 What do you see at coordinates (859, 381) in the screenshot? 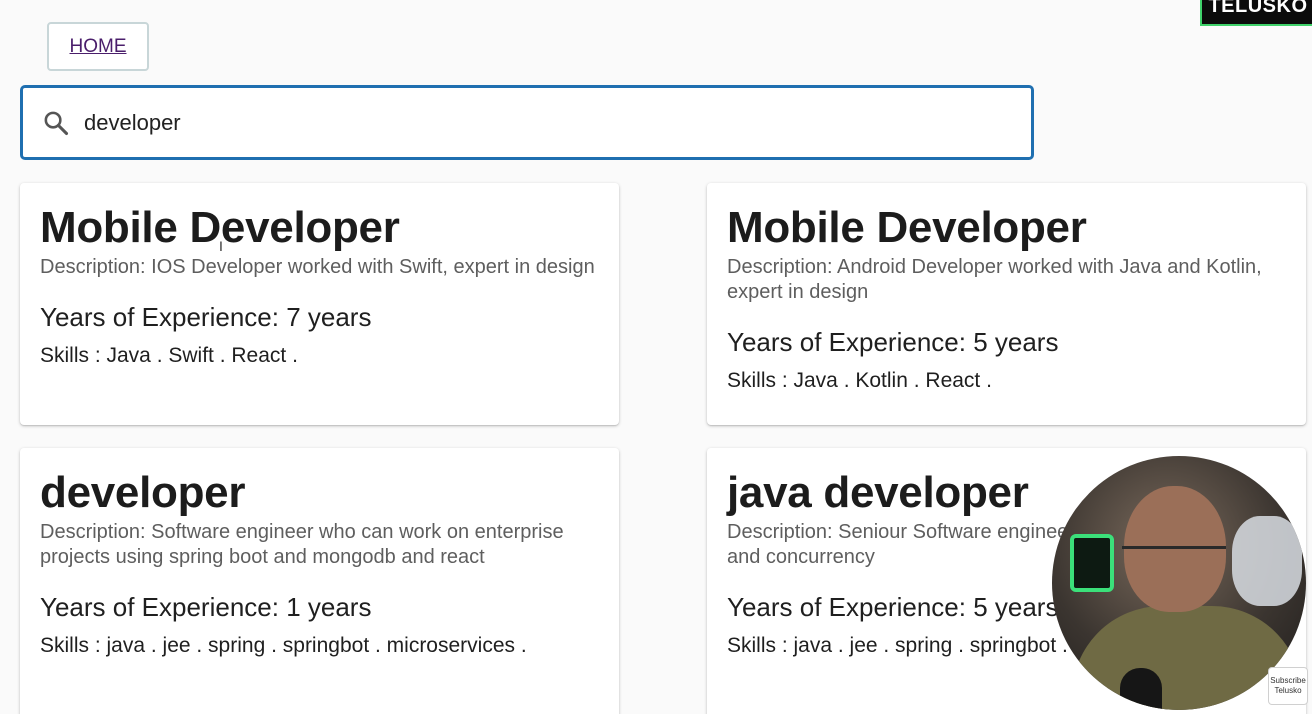
I see `job-skills: Skills : Java . Kotlin . React .` at bounding box center [859, 381].